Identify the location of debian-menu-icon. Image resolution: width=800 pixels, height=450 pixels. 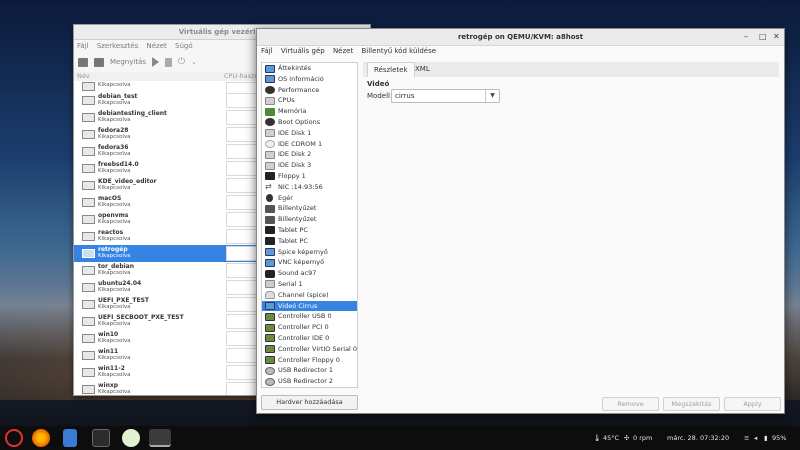
(14, 438).